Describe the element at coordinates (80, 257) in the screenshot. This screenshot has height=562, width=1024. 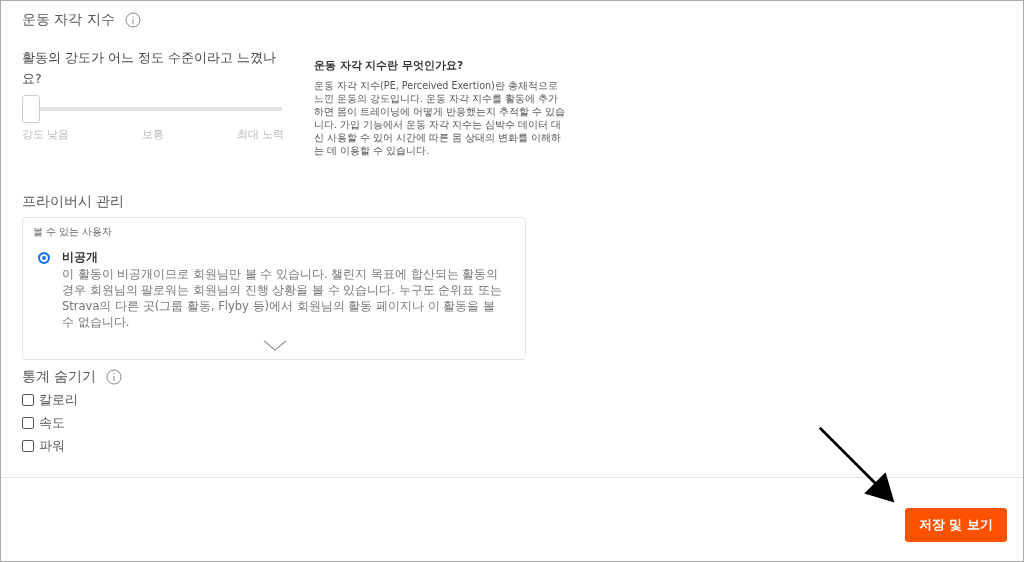
I see `option-label: 비공개` at that location.